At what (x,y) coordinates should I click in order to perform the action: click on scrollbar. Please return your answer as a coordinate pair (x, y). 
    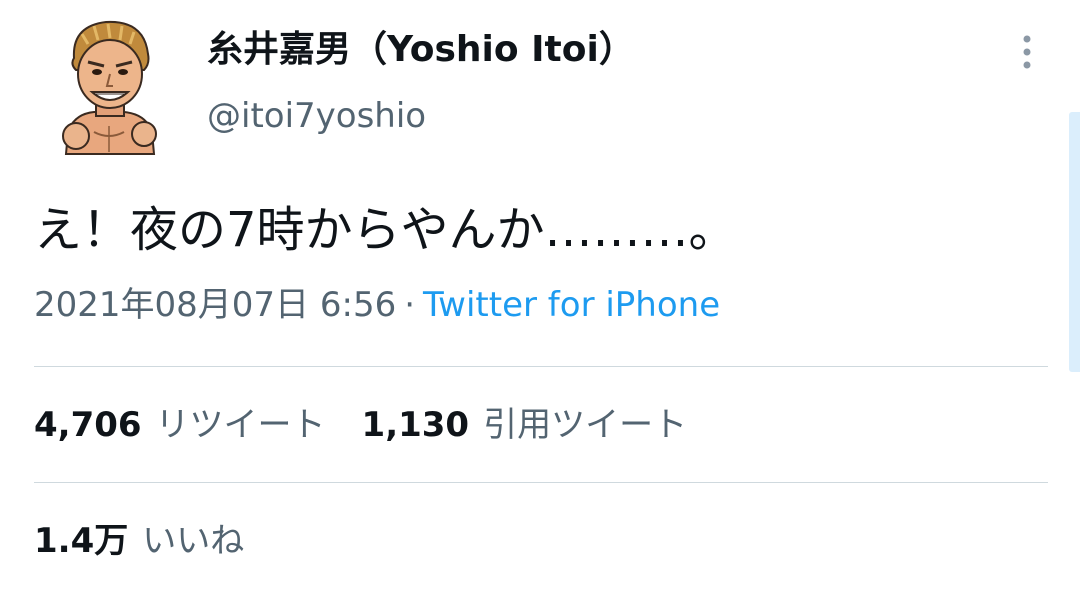
    Looking at the image, I should click on (1074, 242).